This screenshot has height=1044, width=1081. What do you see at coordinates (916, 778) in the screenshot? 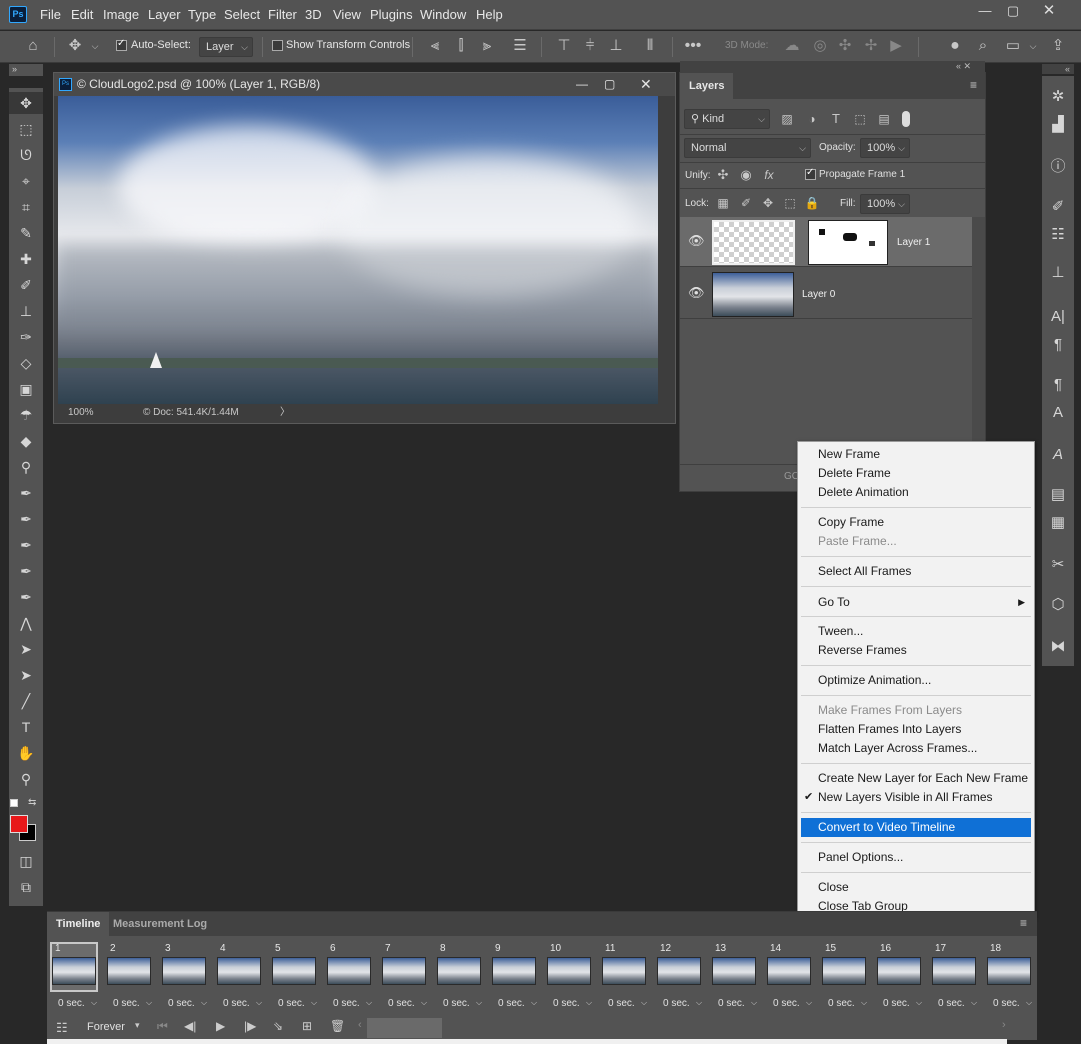
I see `menu-item-create-new-layer: Create New Layer for Each New Frame` at bounding box center [916, 778].